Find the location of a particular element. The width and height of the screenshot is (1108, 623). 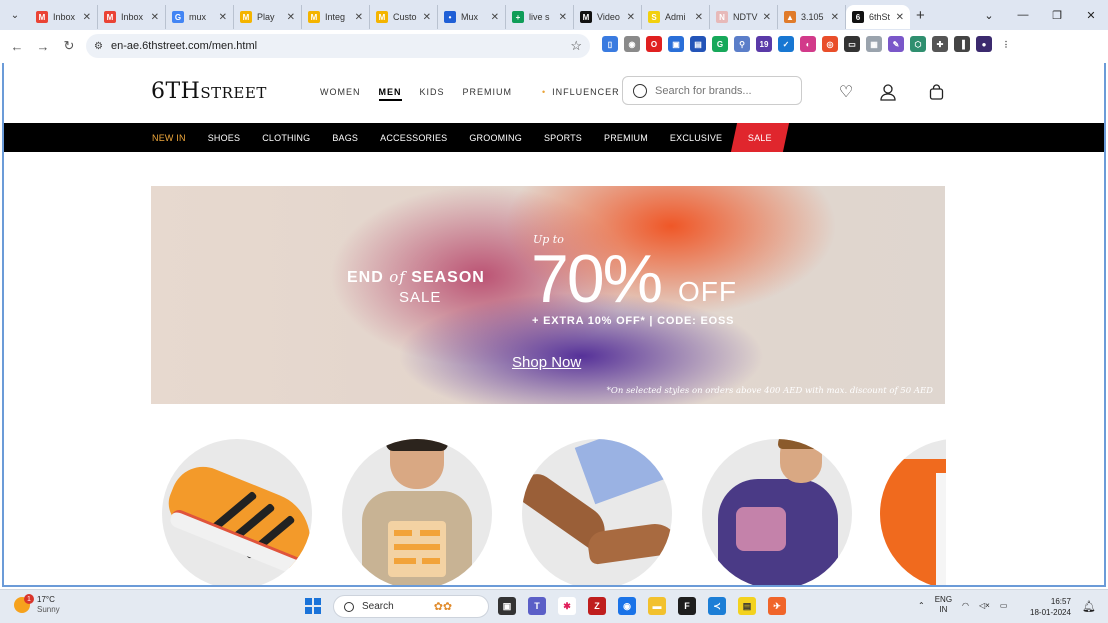

gender-tab-women: WOMEN is located at coordinates (340, 94).